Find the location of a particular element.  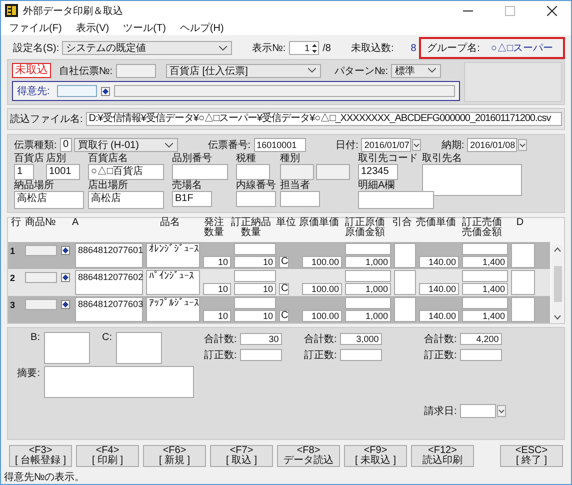

menu-item: ツール(T) is located at coordinates (144, 27).